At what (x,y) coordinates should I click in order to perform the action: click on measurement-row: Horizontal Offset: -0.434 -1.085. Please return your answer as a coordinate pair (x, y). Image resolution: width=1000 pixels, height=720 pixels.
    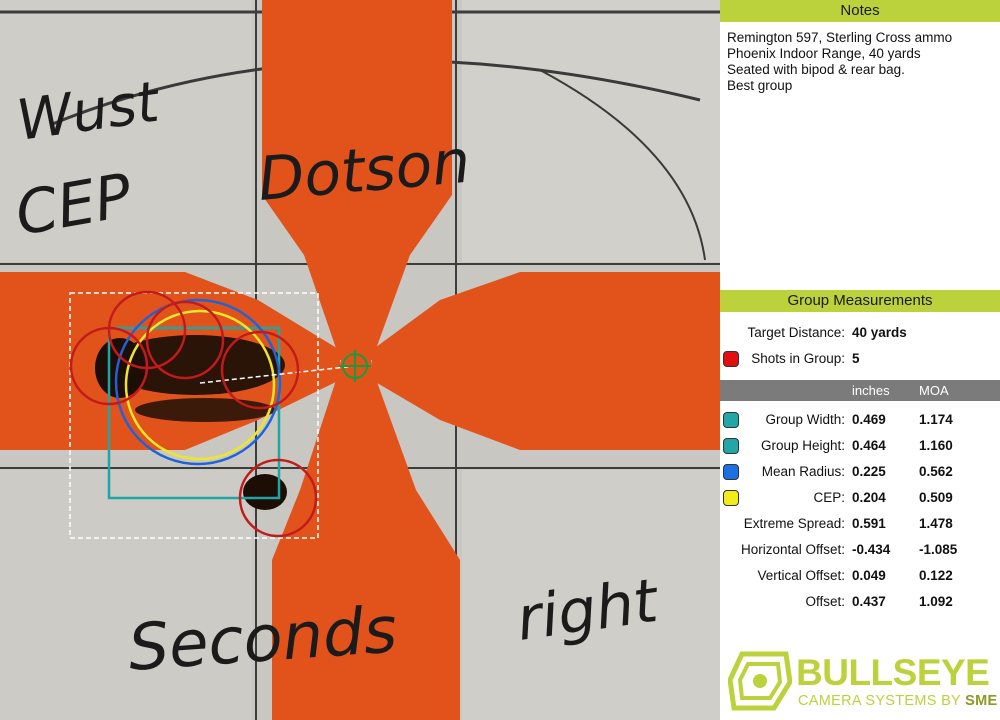
    Looking at the image, I should click on (860, 551).